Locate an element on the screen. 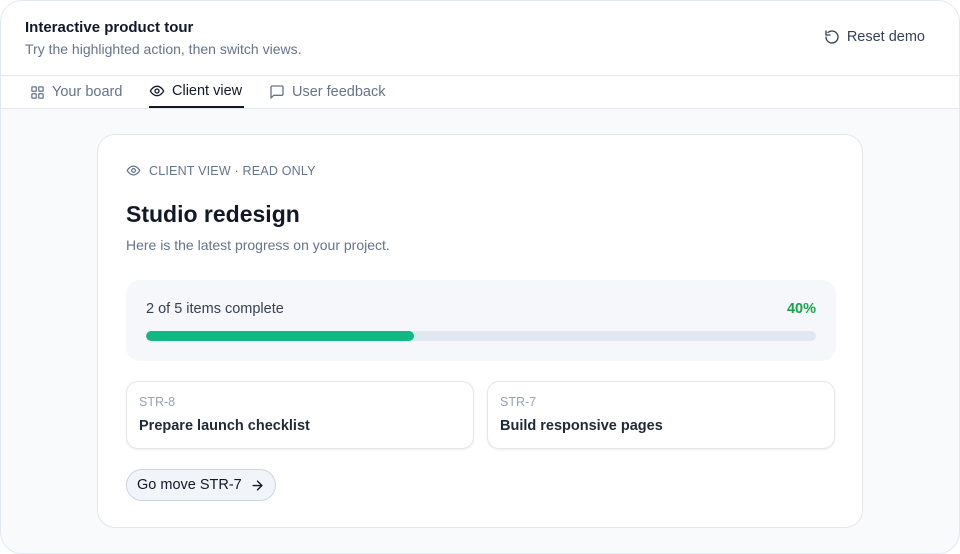 The width and height of the screenshot is (960, 554). reset-demo-button: Reset demo is located at coordinates (874, 37).